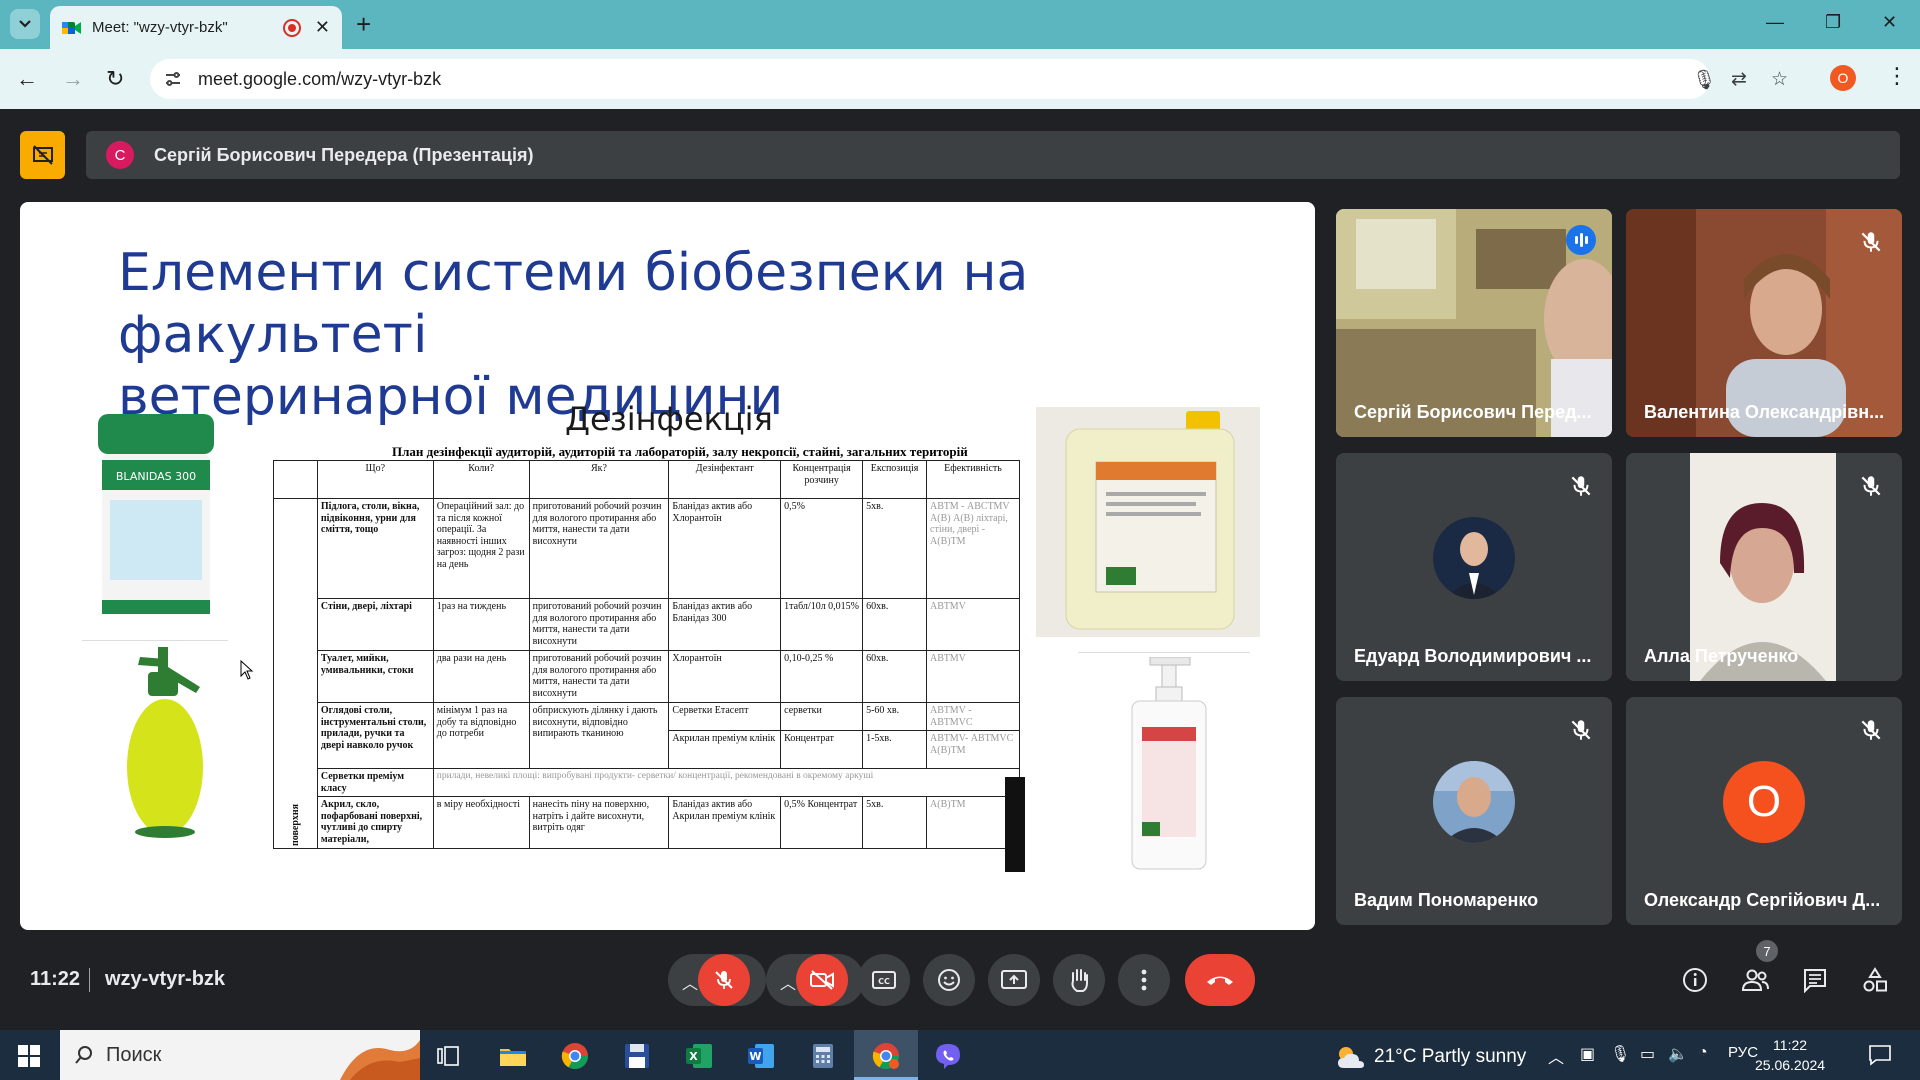 Image resolution: width=1920 pixels, height=1080 pixels. What do you see at coordinates (669, 419) in the screenshot?
I see `slide-subtitle: Дезінфекція` at bounding box center [669, 419].